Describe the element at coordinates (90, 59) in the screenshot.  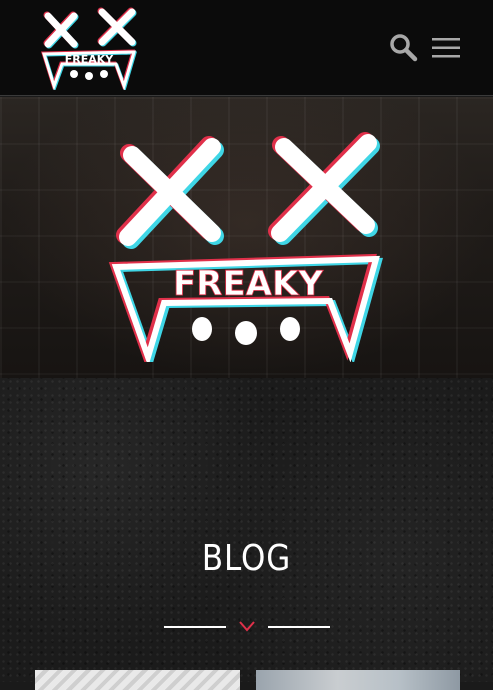
I see `svg-text: FREAKY` at that location.